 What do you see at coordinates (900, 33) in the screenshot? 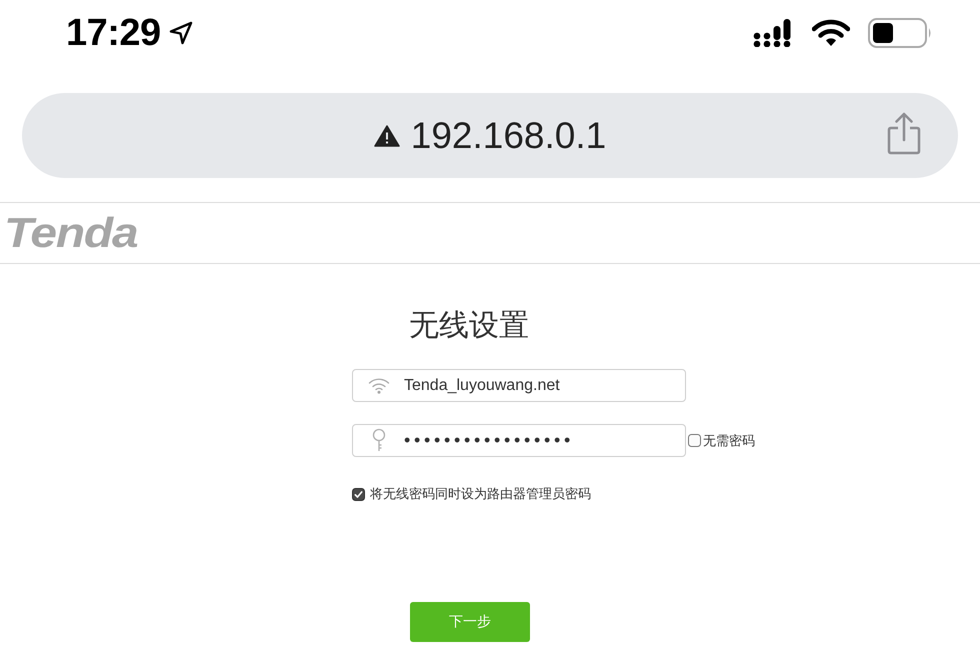
I see `battery-icon` at bounding box center [900, 33].